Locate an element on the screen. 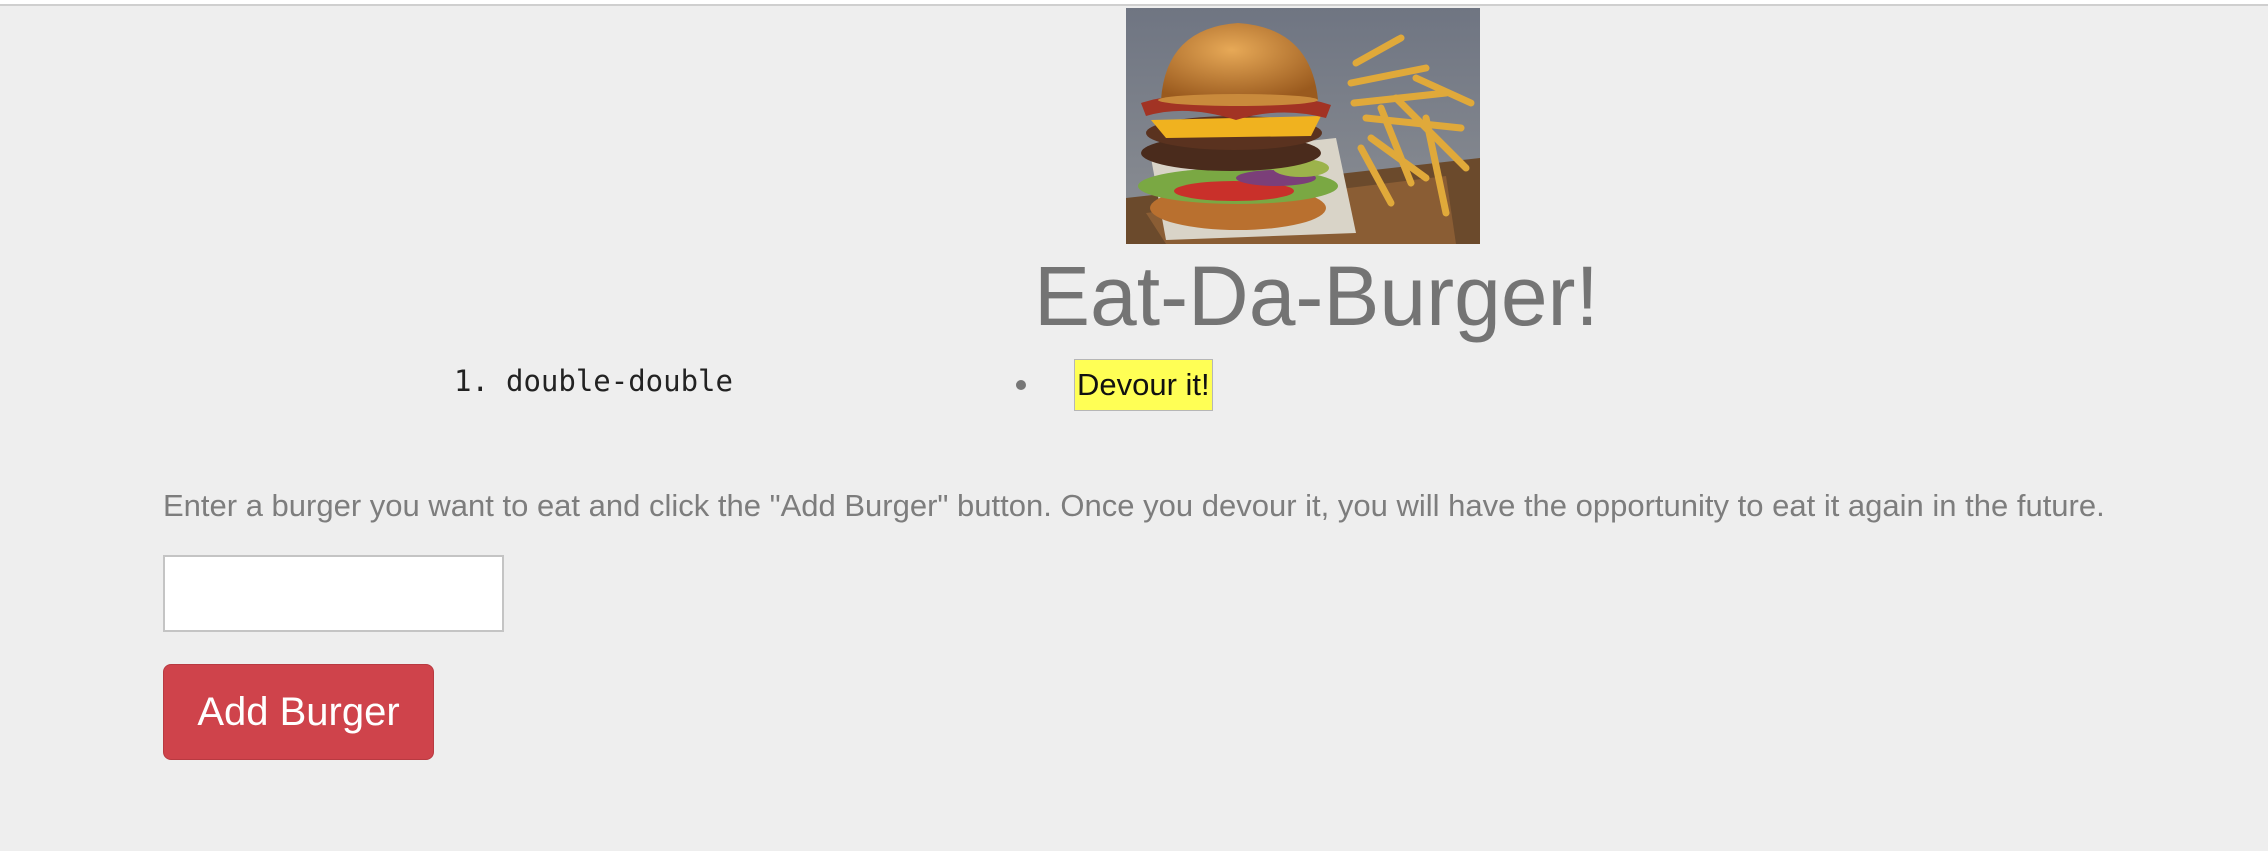 The width and height of the screenshot is (2268, 852). devour-list: Devour it! is located at coordinates (1114, 385).